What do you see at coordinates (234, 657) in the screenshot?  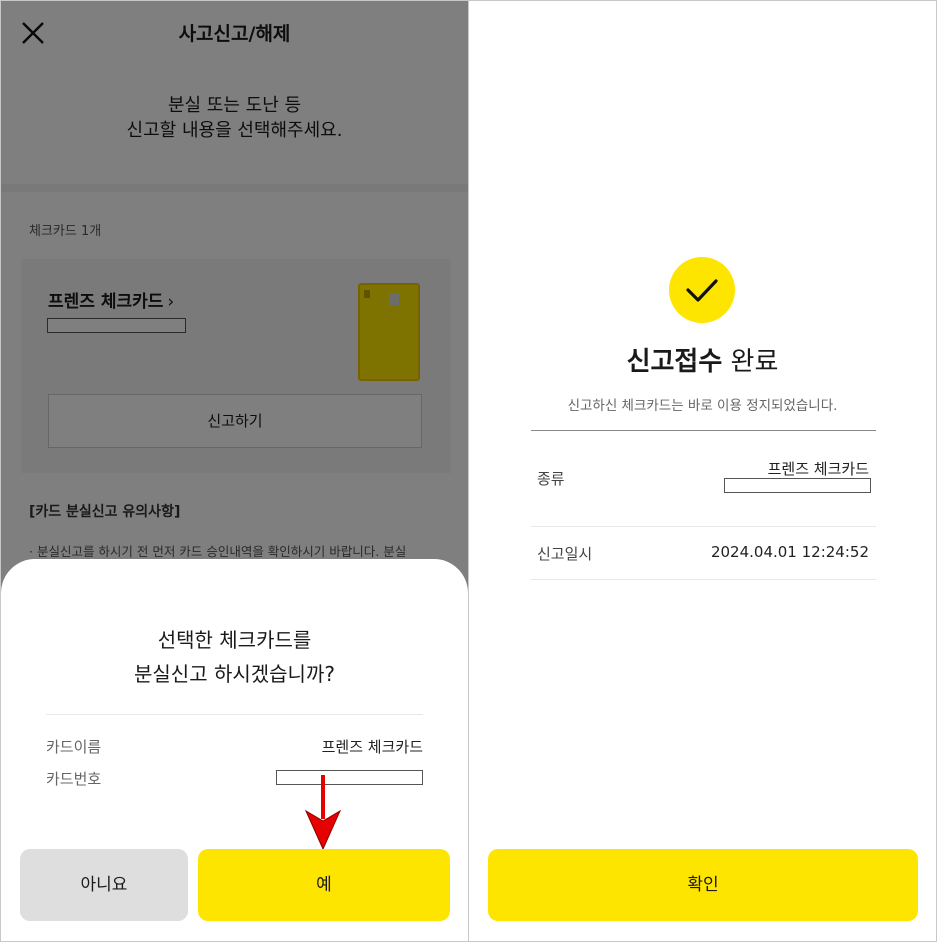 I see `confirm-question: 선택한 체크카드를 분실신고 하시겠습니까?` at bounding box center [234, 657].